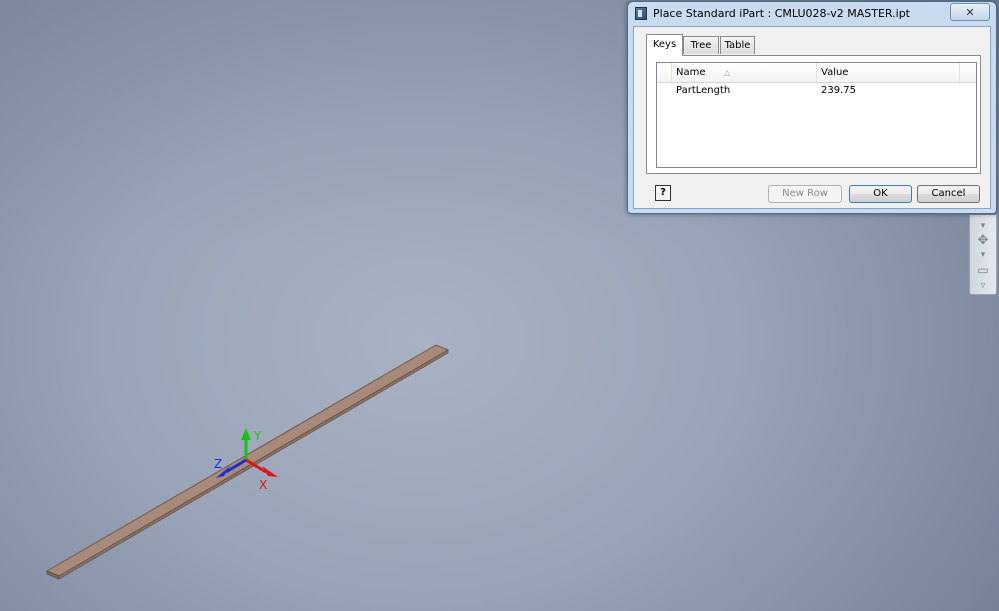 The height and width of the screenshot is (611, 999). What do you see at coordinates (664, 72) in the screenshot?
I see `header-spacer` at bounding box center [664, 72].